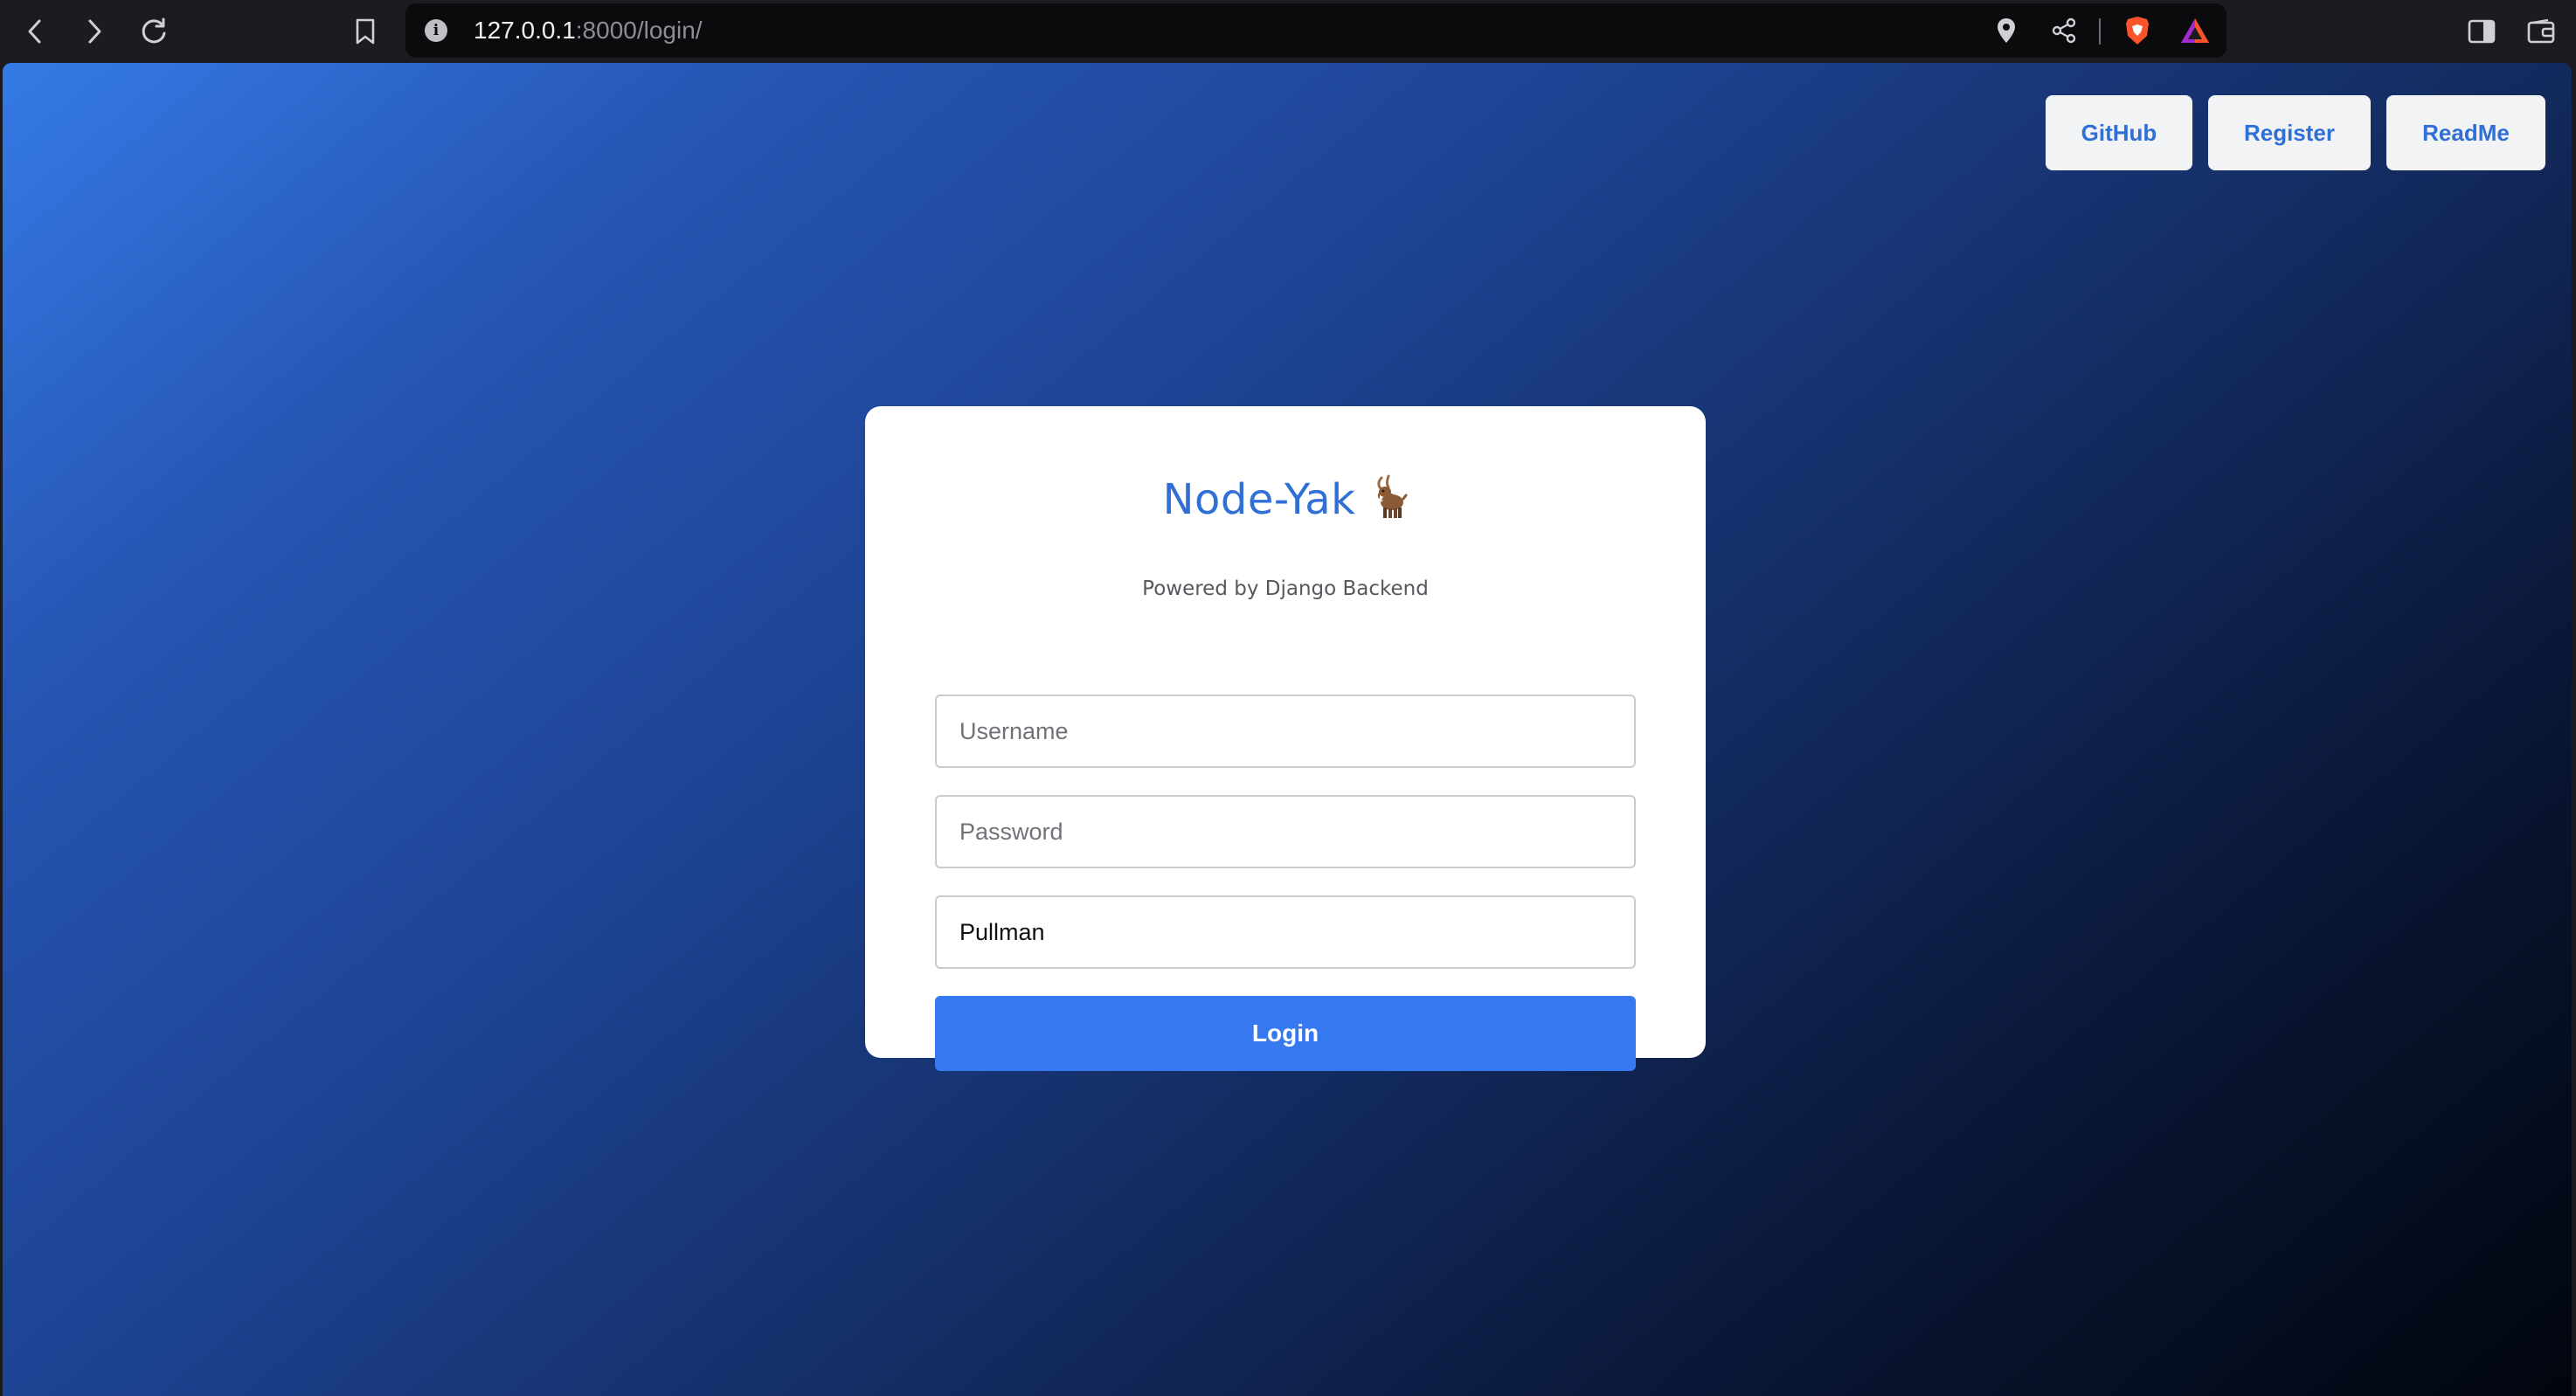 Image resolution: width=2576 pixels, height=1396 pixels. Describe the element at coordinates (154, 31) in the screenshot. I see `reload-icon` at that location.